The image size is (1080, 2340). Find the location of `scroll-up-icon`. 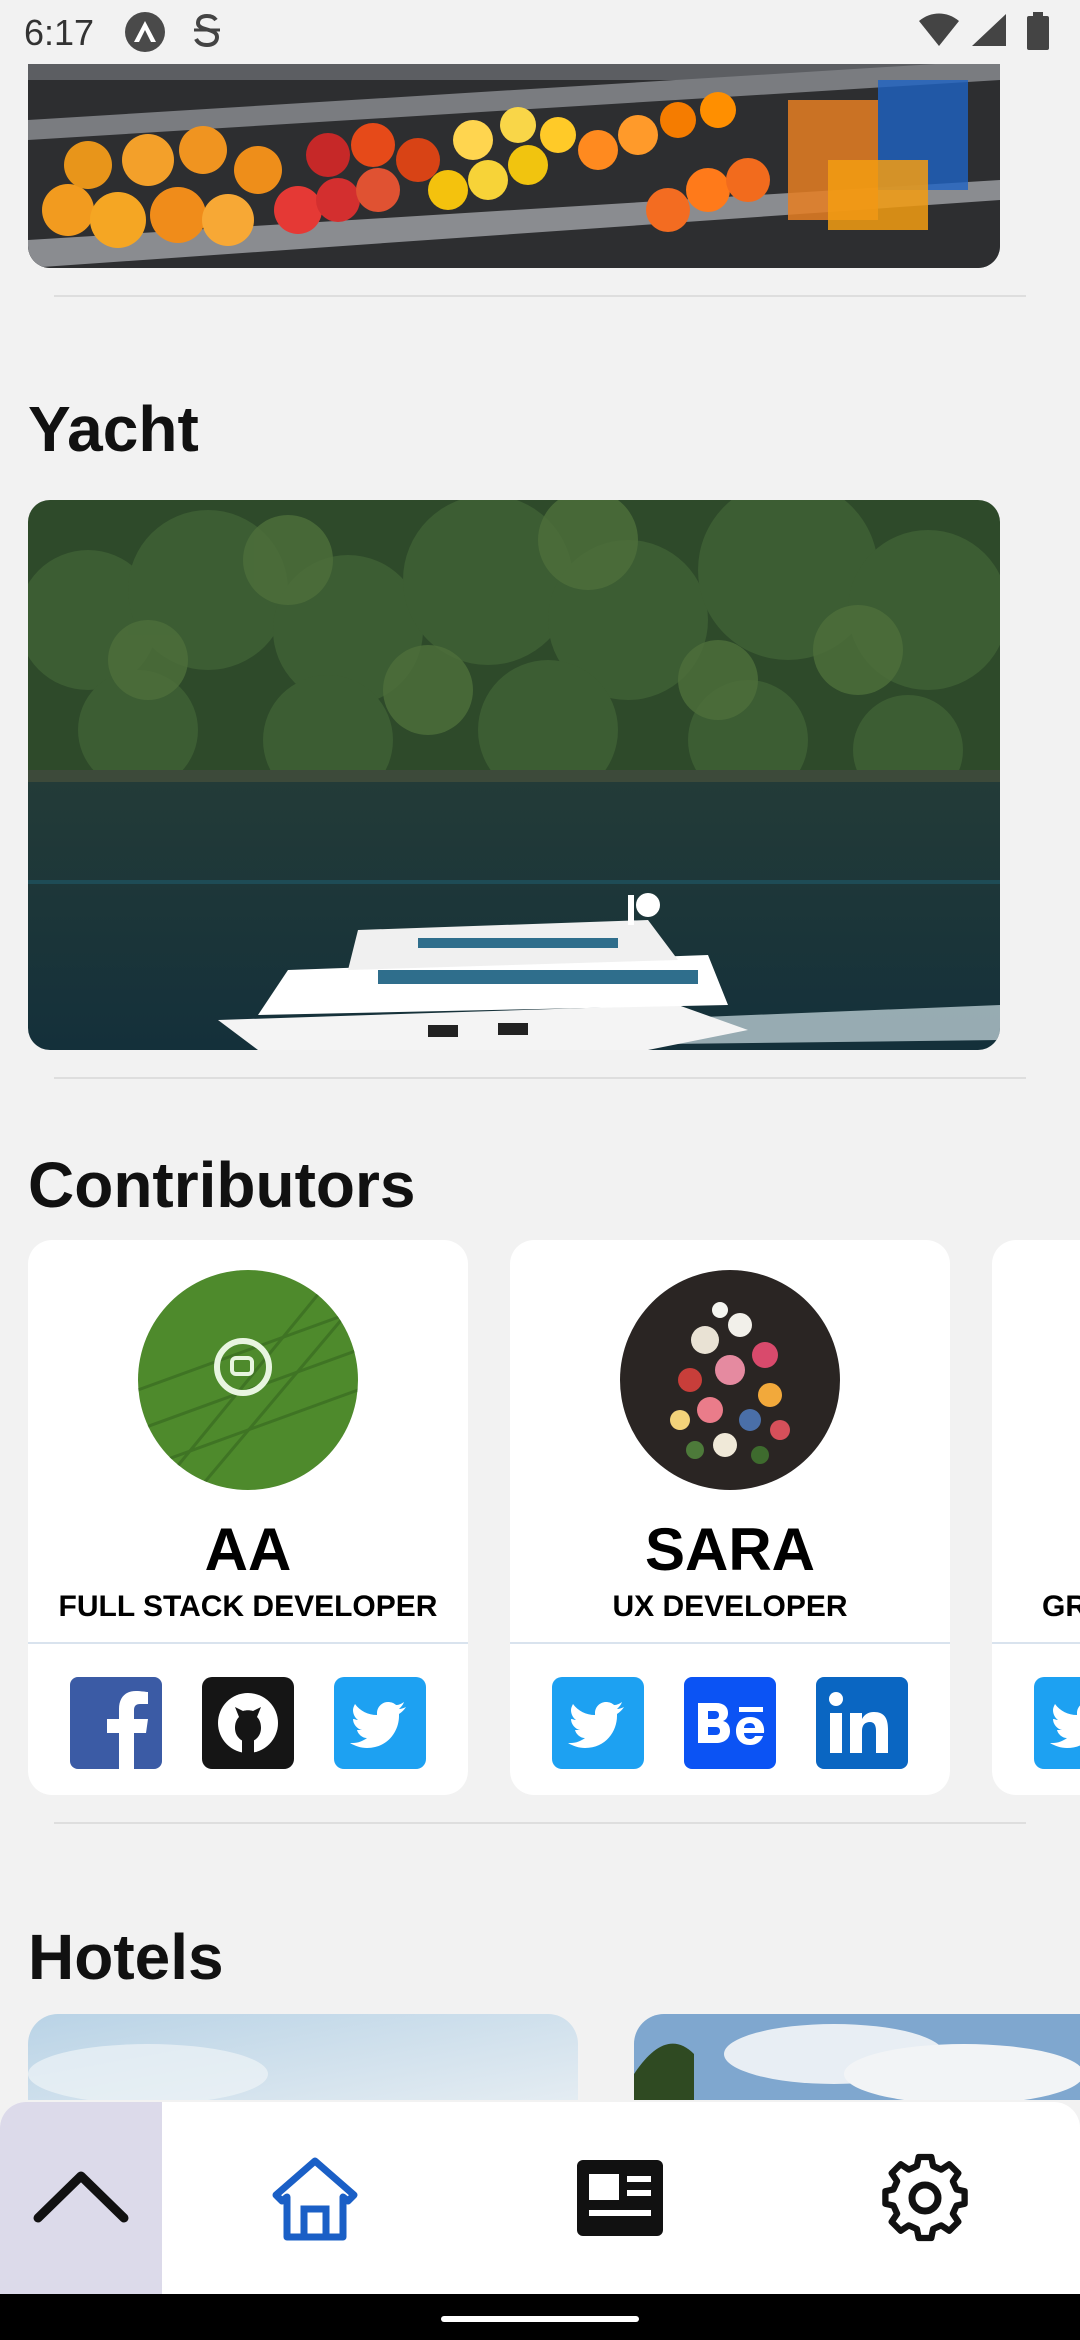

scroll-up-icon is located at coordinates (81, 2197).